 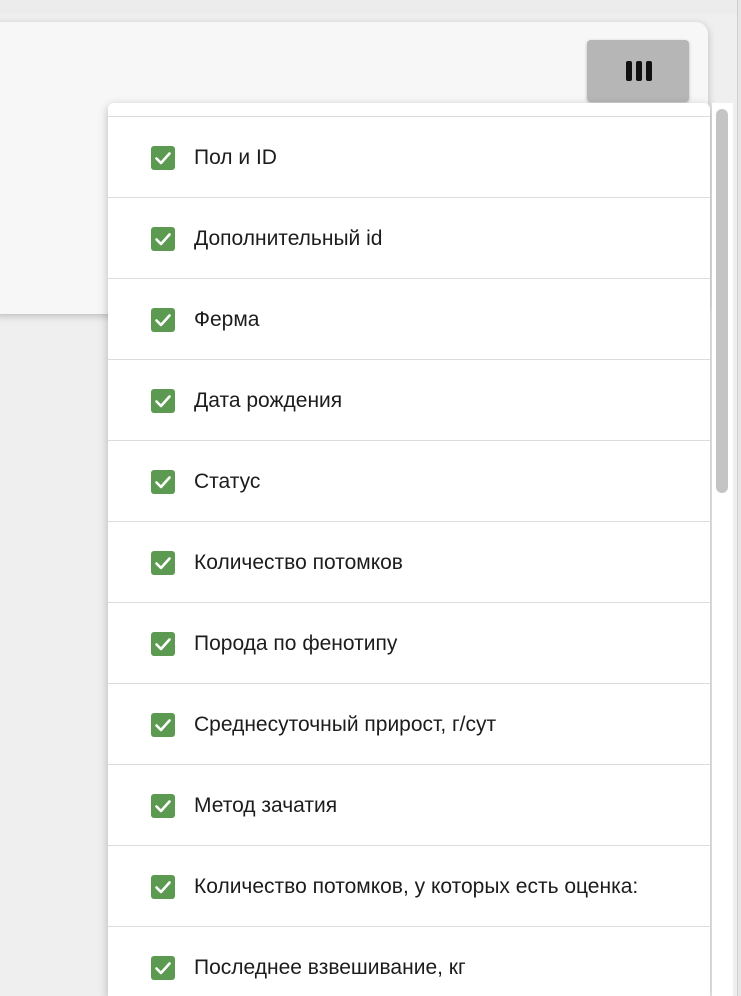 What do you see at coordinates (722, 301) in the screenshot?
I see `menu-scrollbar-thumb` at bounding box center [722, 301].